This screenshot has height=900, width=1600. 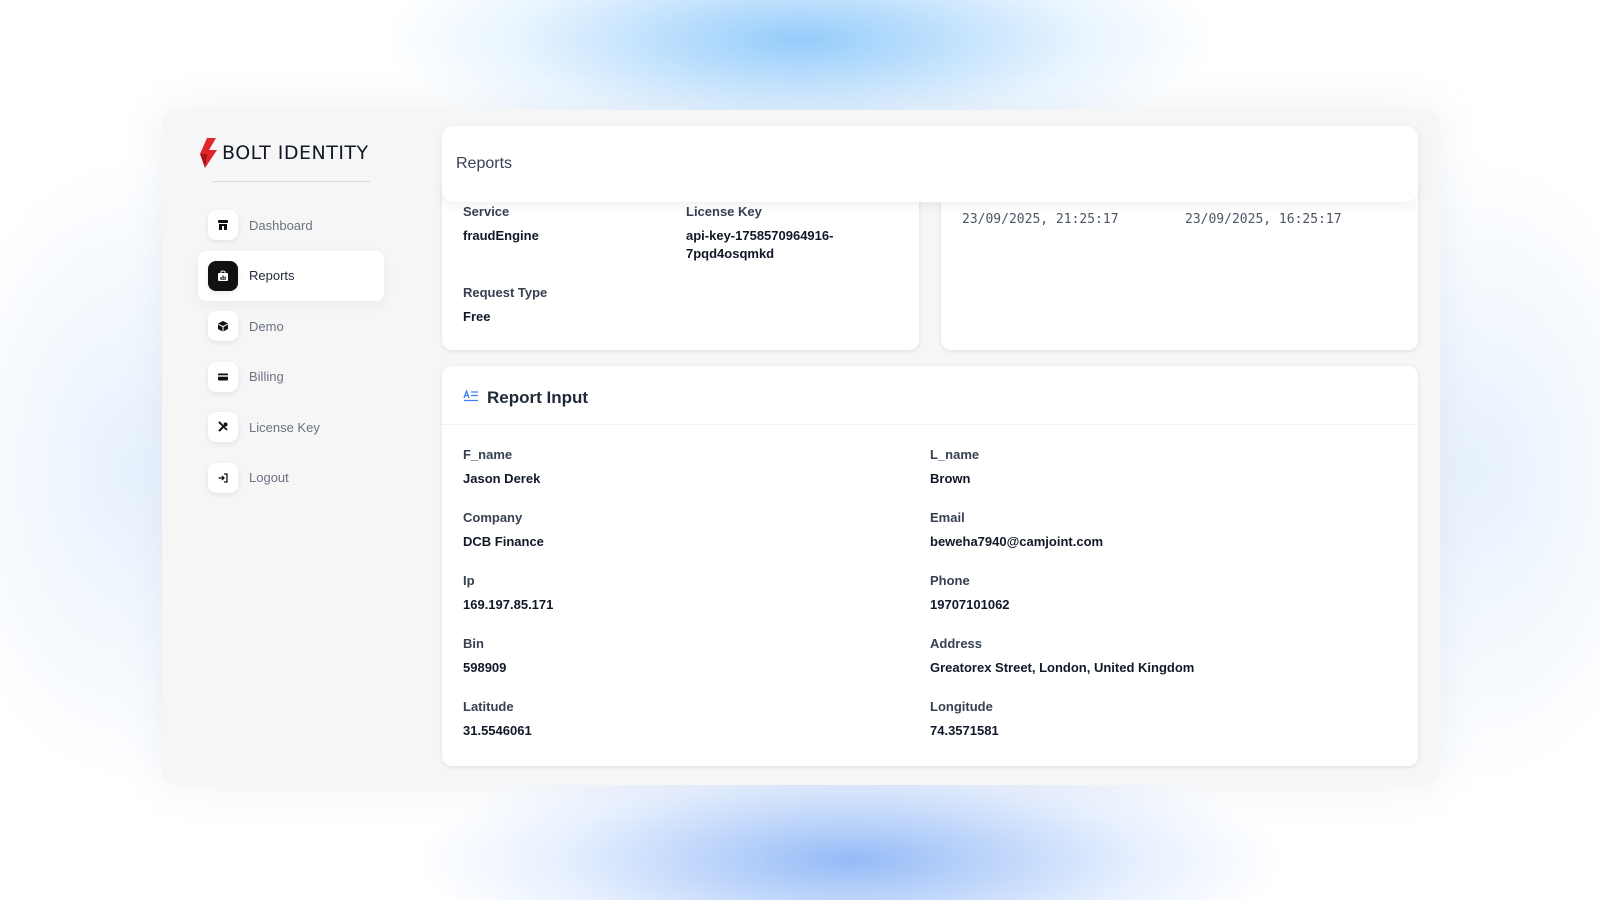 I want to click on chart-bag-icon, so click(x=223, y=275).